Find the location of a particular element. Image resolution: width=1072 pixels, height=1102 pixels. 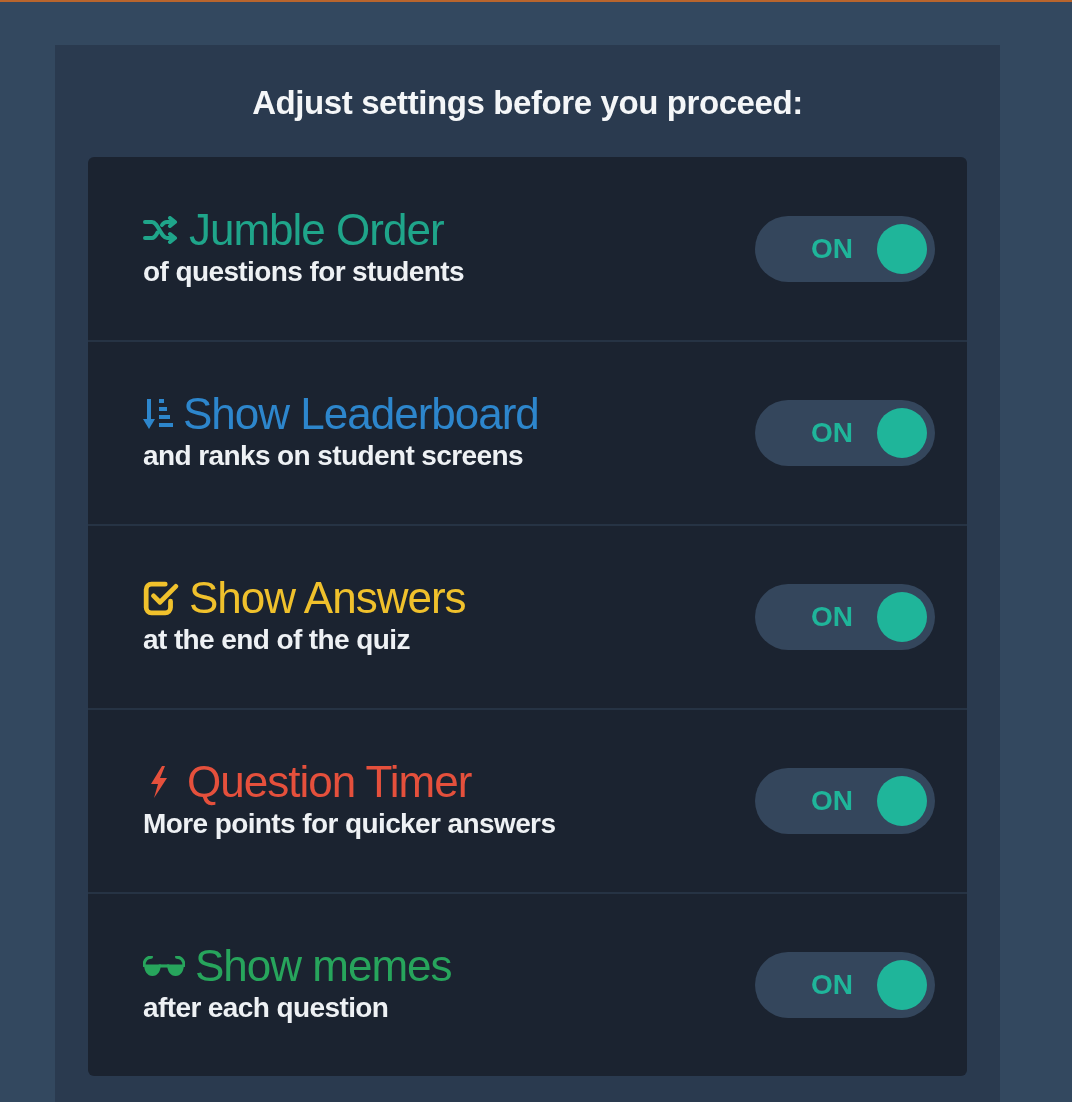

lightning-bolt-icon is located at coordinates (159, 782).